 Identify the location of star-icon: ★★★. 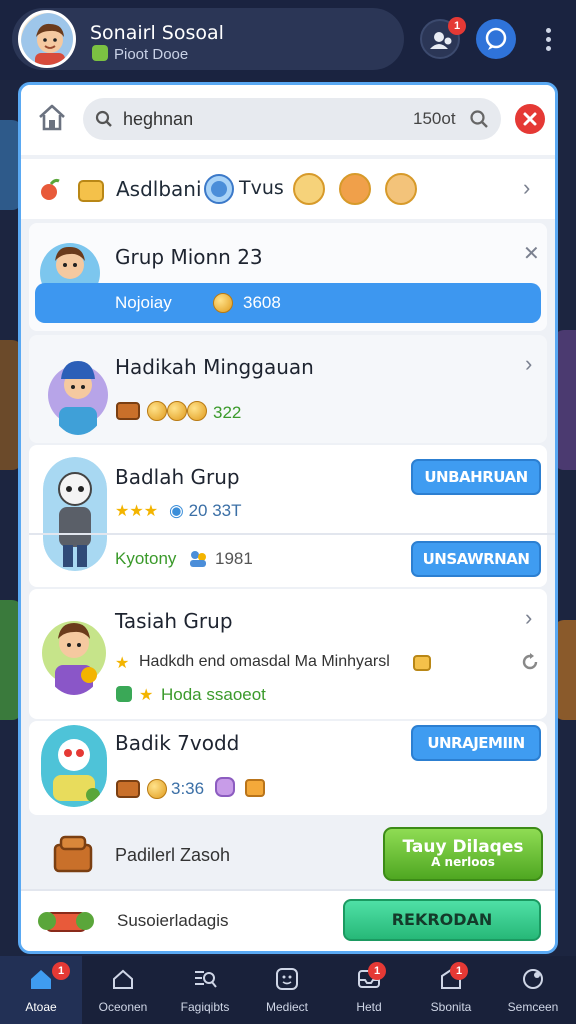
(137, 511).